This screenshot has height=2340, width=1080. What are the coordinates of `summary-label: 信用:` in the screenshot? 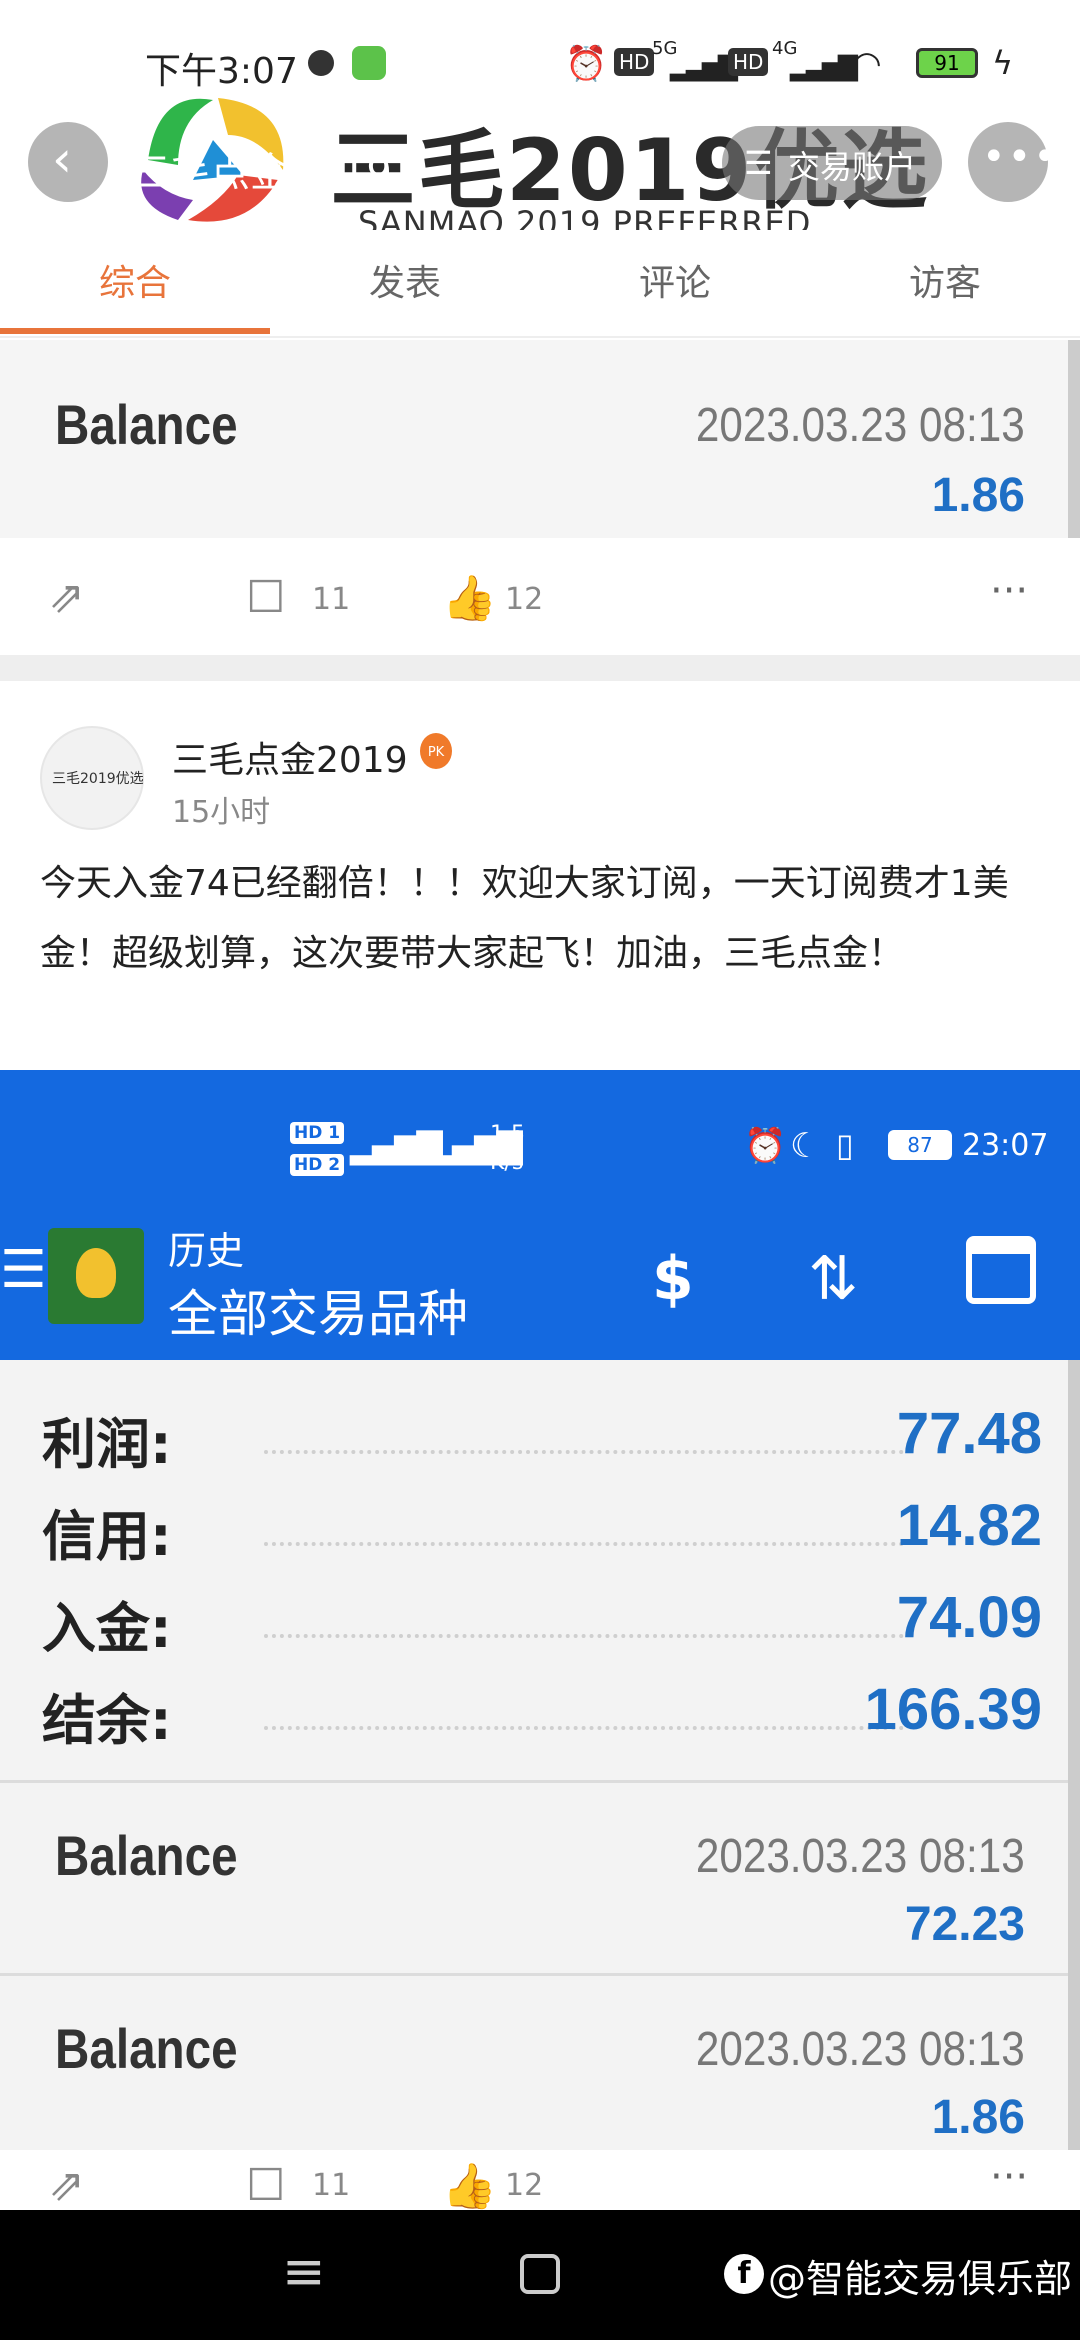 It's located at (107, 1536).